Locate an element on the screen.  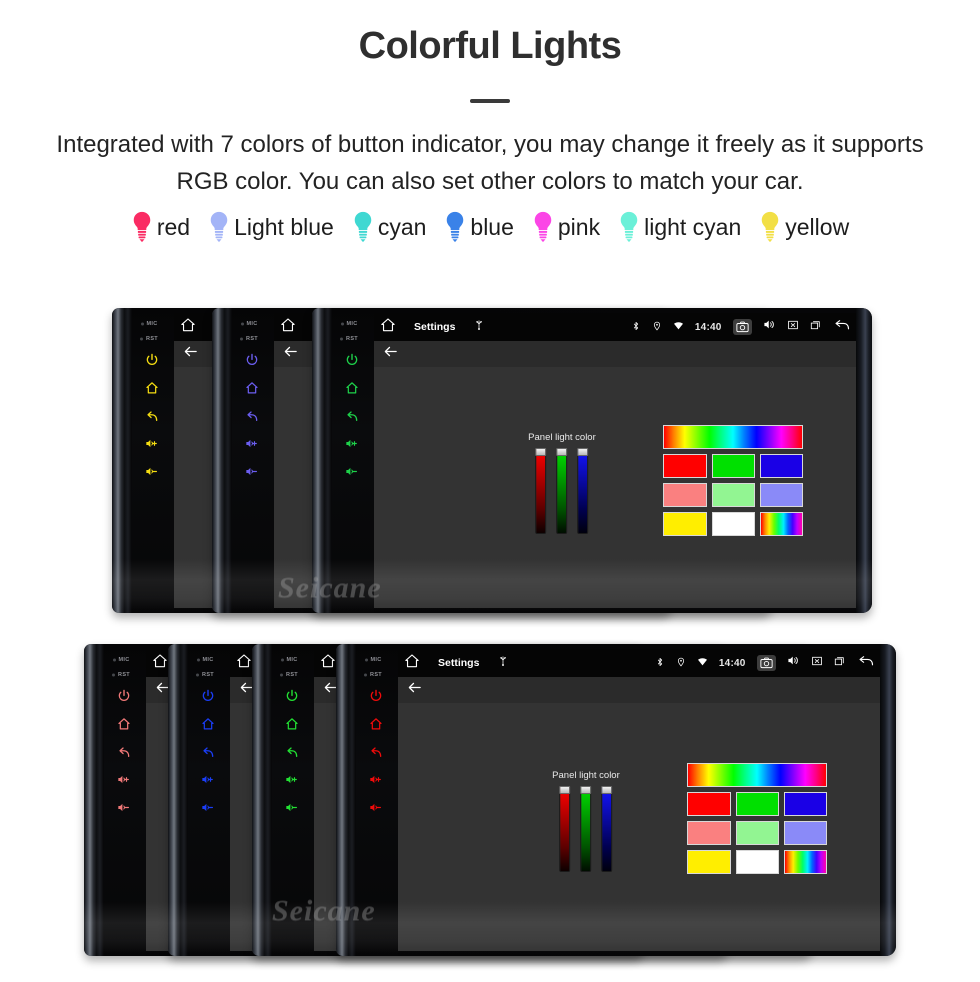
usb-icon is located at coordinates (479, 327).